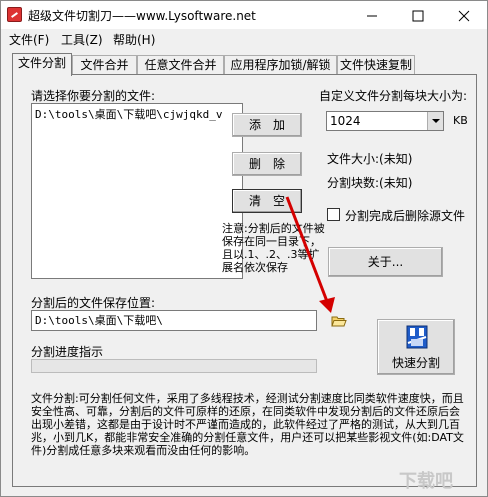 The width and height of the screenshot is (488, 497). What do you see at coordinates (134, 39) in the screenshot?
I see `menu-help: 帮助(H)` at bounding box center [134, 39].